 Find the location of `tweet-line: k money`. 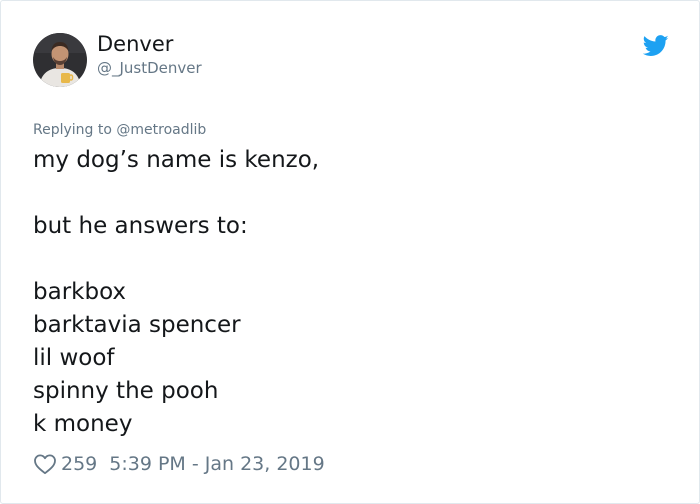

tweet-line: k money is located at coordinates (83, 424).